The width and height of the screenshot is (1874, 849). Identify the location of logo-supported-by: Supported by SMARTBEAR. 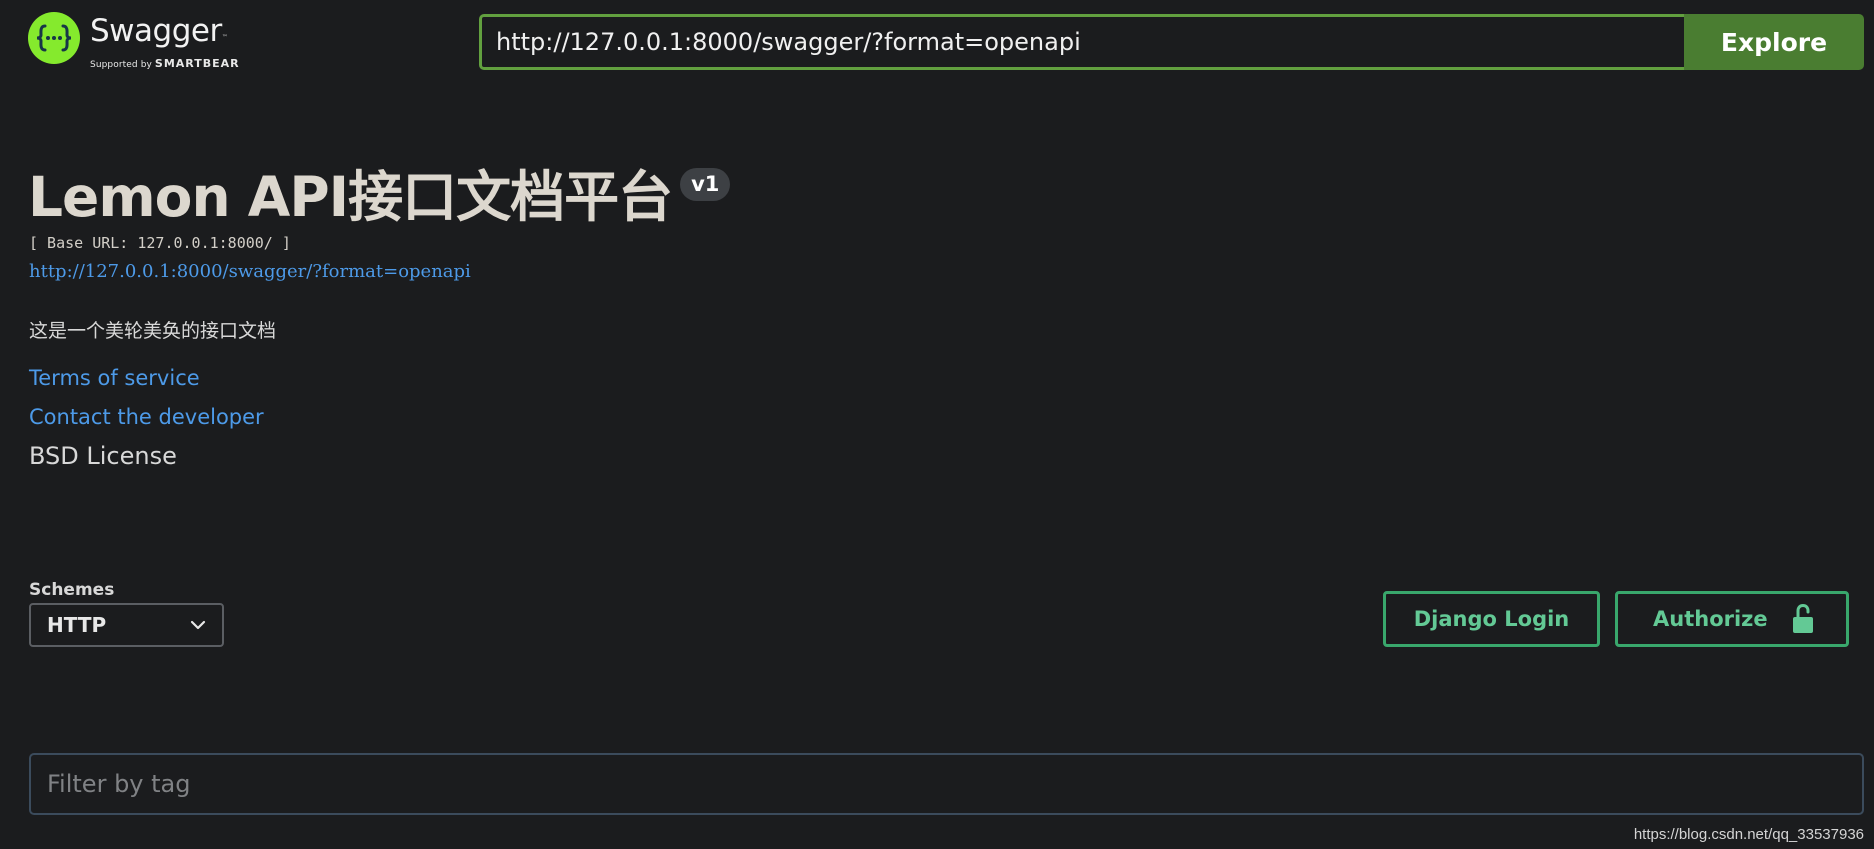
(165, 63).